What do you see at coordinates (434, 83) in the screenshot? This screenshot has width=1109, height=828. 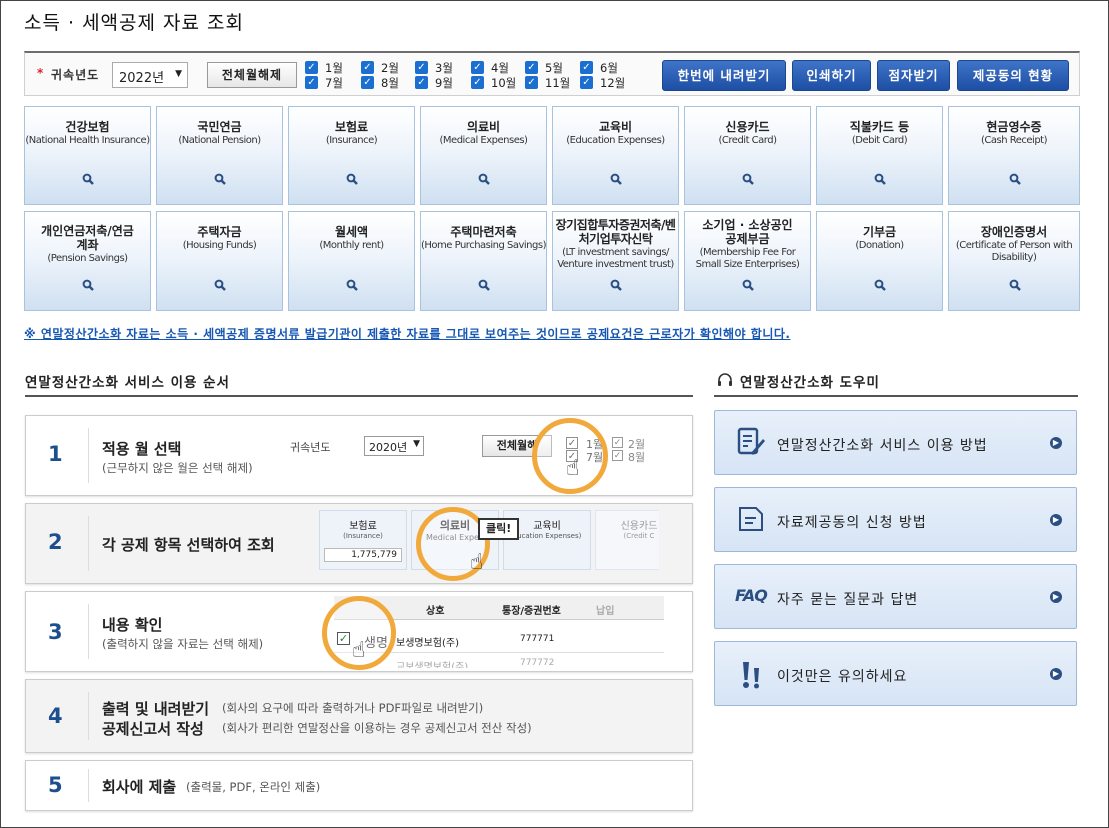 I see `month-checkbox-9: ✓ 9월` at bounding box center [434, 83].